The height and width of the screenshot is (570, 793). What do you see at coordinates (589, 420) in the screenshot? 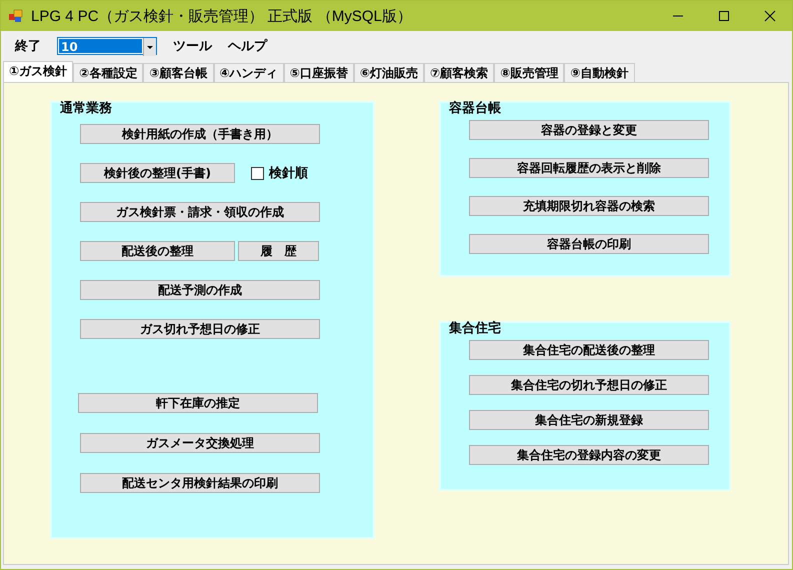
I see `action-button: 集合住宅の新規登録` at bounding box center [589, 420].